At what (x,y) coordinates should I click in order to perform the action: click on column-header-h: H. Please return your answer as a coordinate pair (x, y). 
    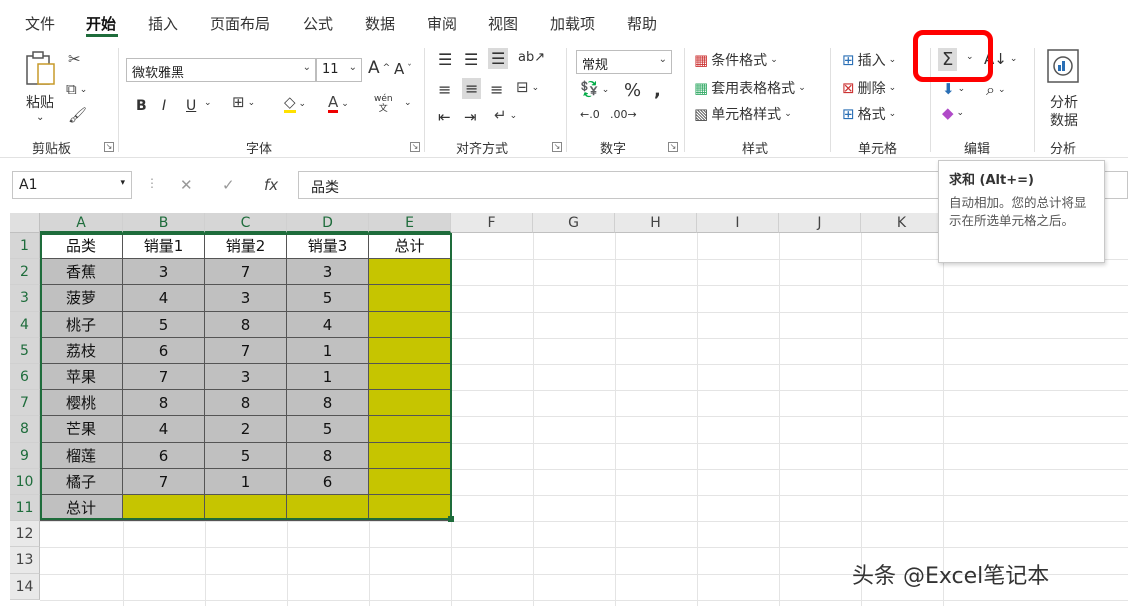
    Looking at the image, I should click on (656, 223).